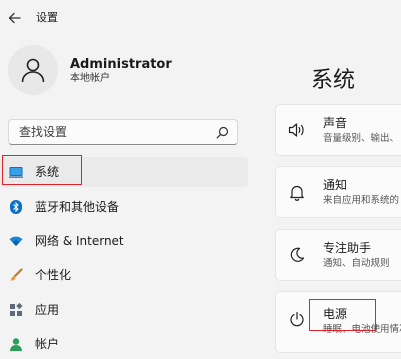 Image resolution: width=401 pixels, height=359 pixels. What do you see at coordinates (16, 207) in the screenshot?
I see `bluetooth-icon` at bounding box center [16, 207].